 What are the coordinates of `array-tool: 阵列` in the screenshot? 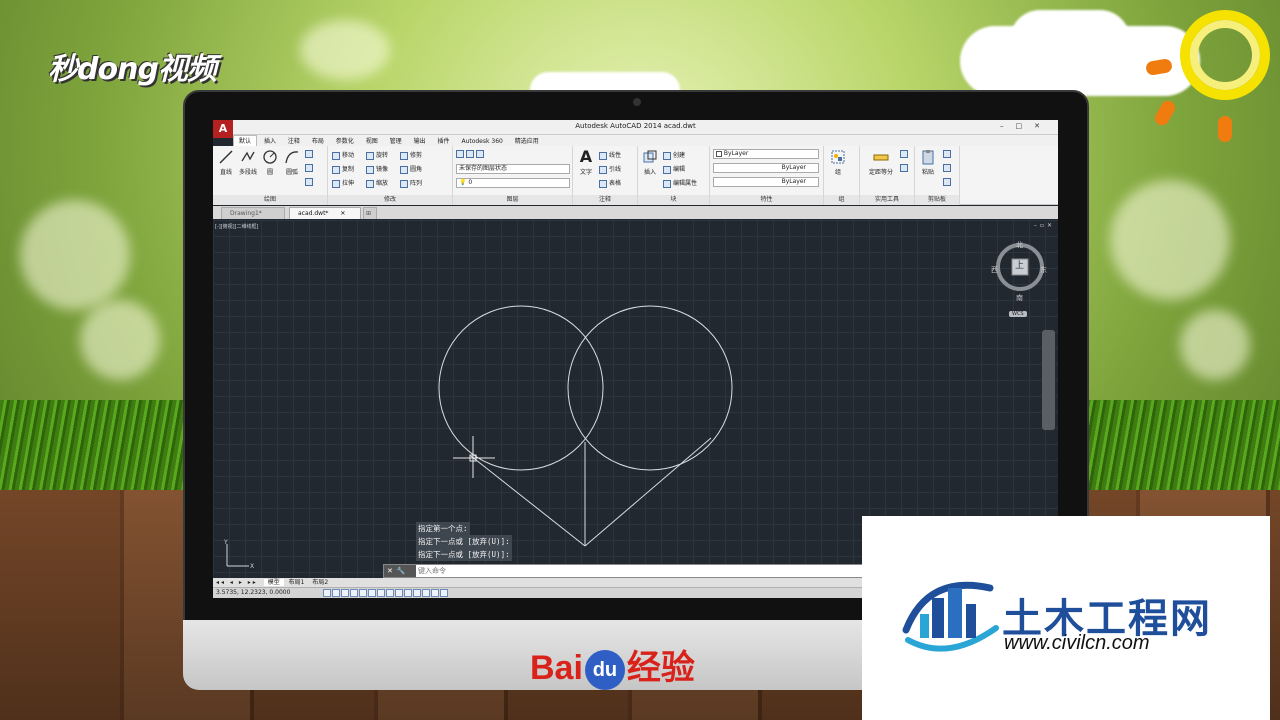 It's located at (411, 183).